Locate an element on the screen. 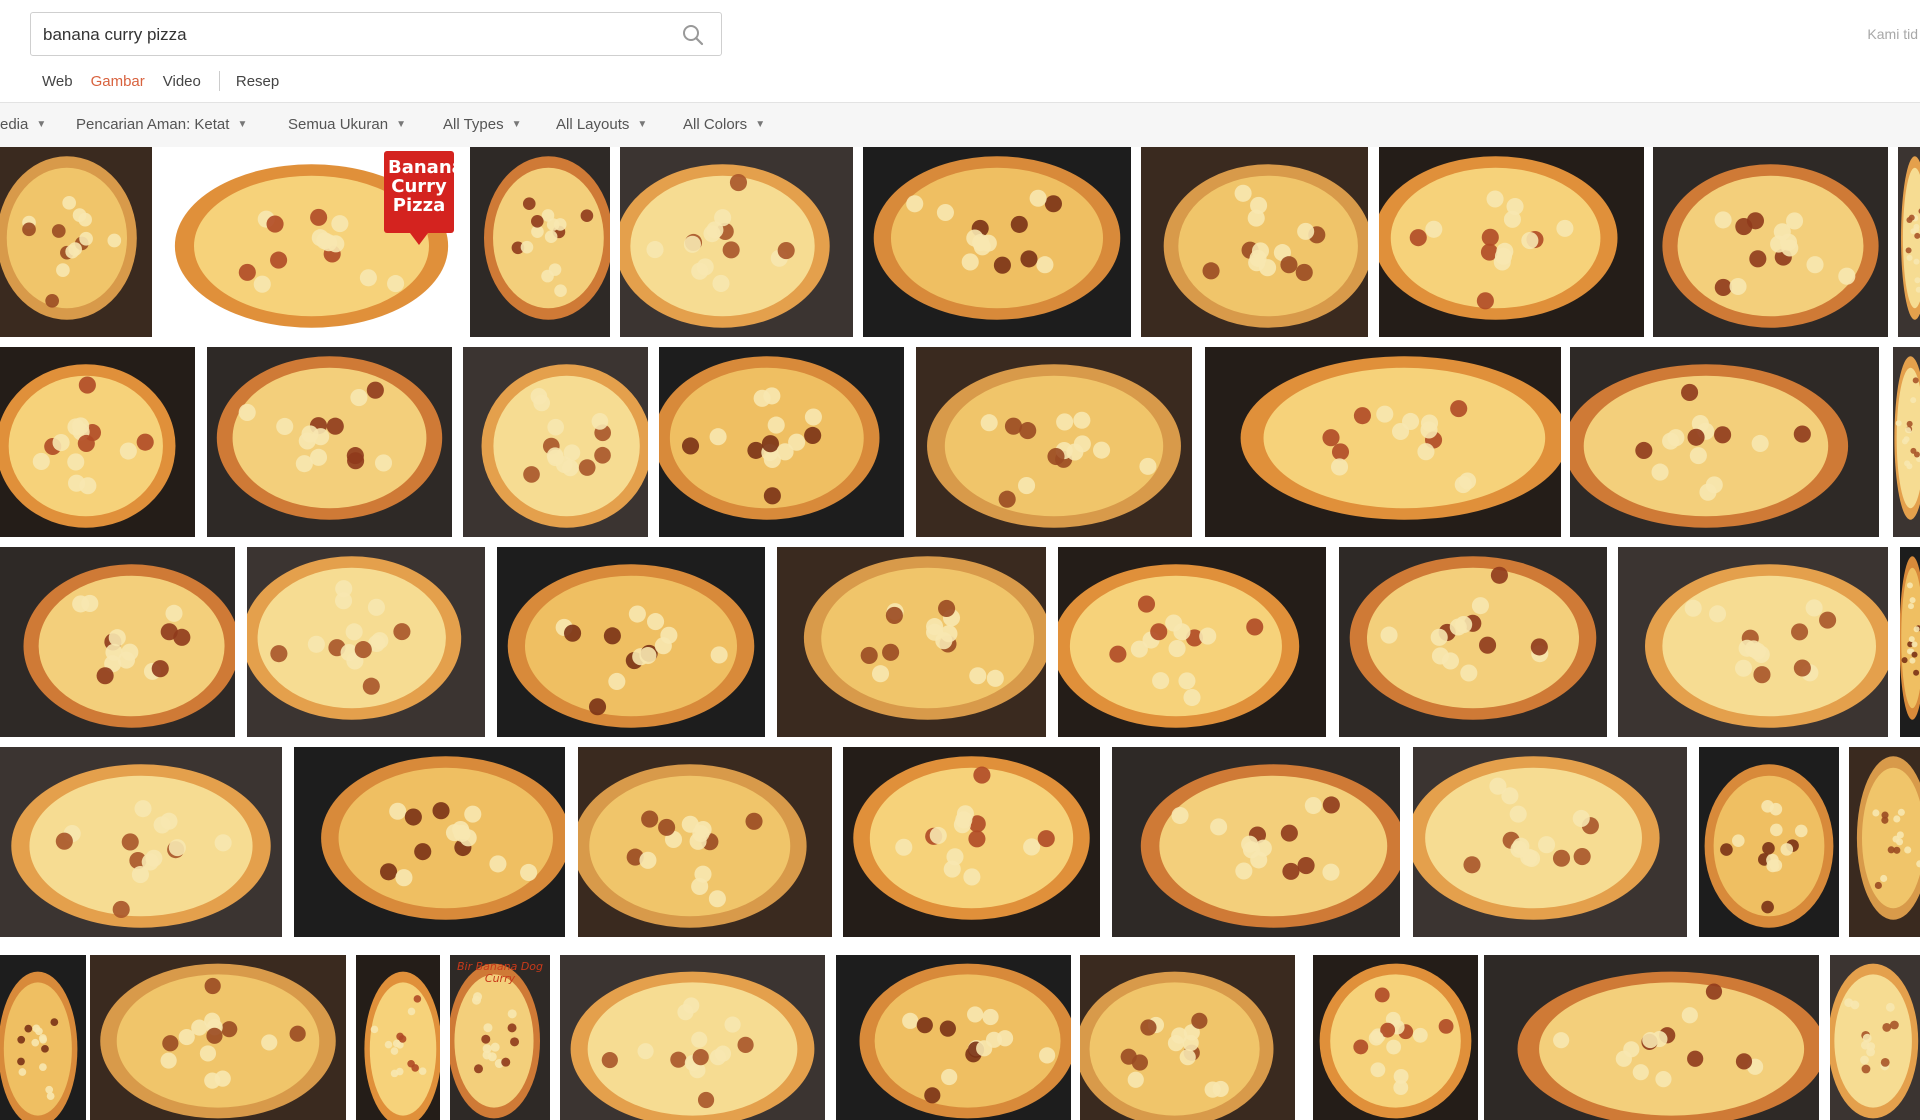 This screenshot has width=1920, height=1120. filter-safe-search: Pencarian Aman: Ketat ▼ is located at coordinates (161, 125).